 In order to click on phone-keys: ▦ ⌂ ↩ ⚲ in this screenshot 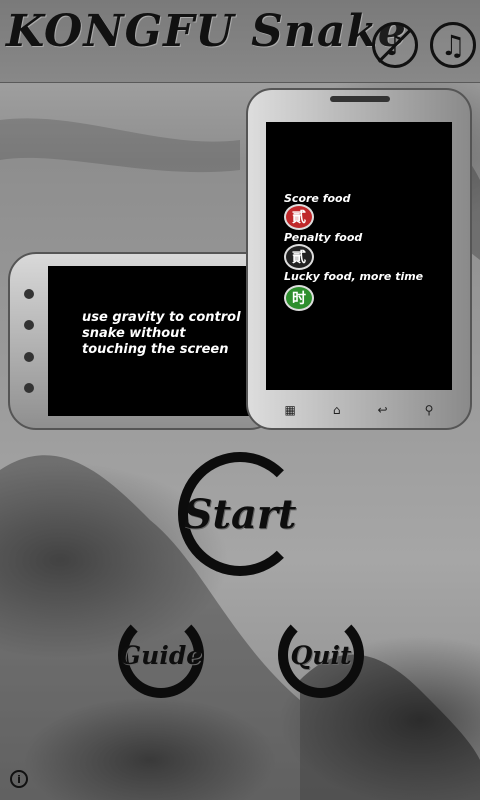, I will do `click(359, 410)`.